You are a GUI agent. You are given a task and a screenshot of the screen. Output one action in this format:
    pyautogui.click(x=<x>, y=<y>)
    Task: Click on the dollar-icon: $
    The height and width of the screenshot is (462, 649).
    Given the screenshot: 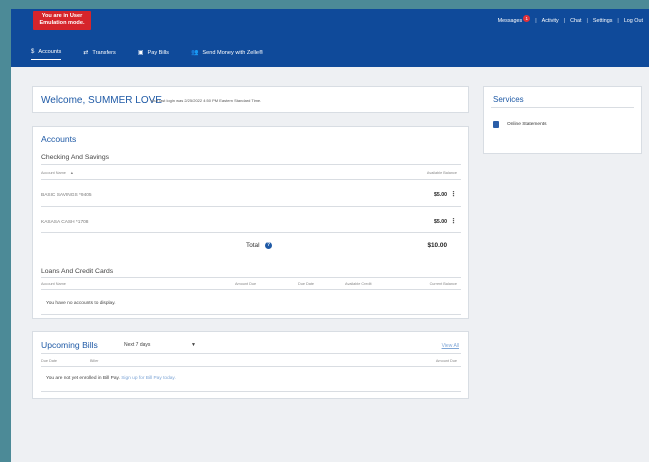 What is the action you would take?
    pyautogui.click(x=33, y=52)
    